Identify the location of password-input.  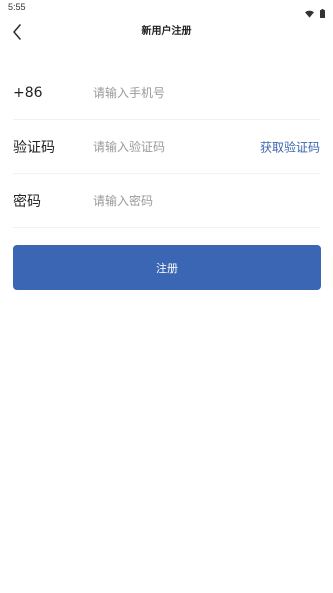
(168, 200).